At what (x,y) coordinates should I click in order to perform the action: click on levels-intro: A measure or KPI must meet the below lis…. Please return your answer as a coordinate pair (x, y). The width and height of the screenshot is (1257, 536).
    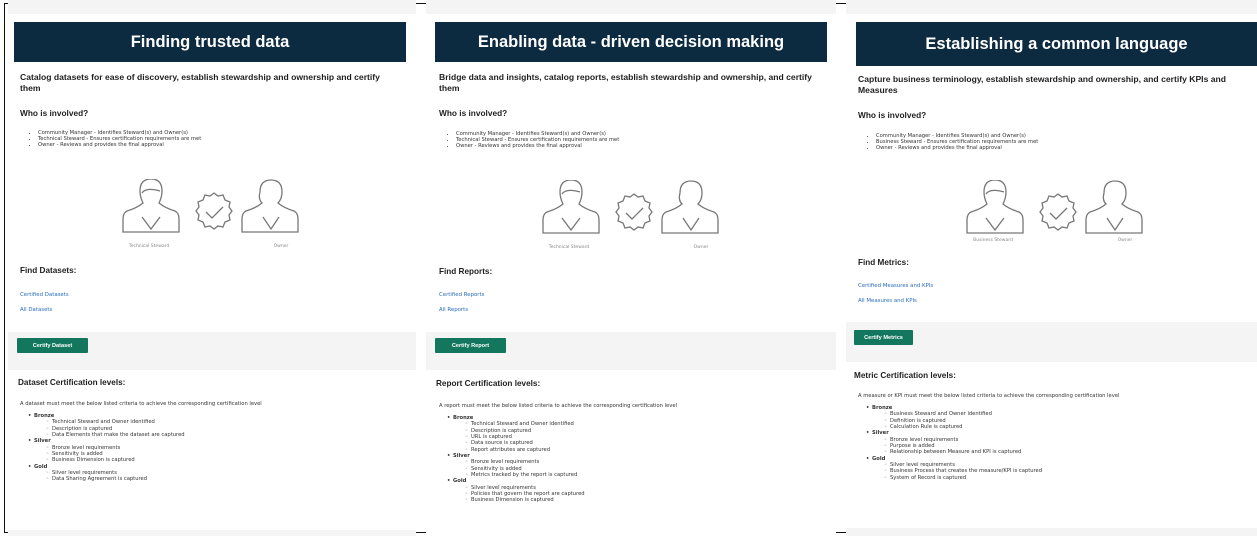
    Looking at the image, I should click on (989, 396).